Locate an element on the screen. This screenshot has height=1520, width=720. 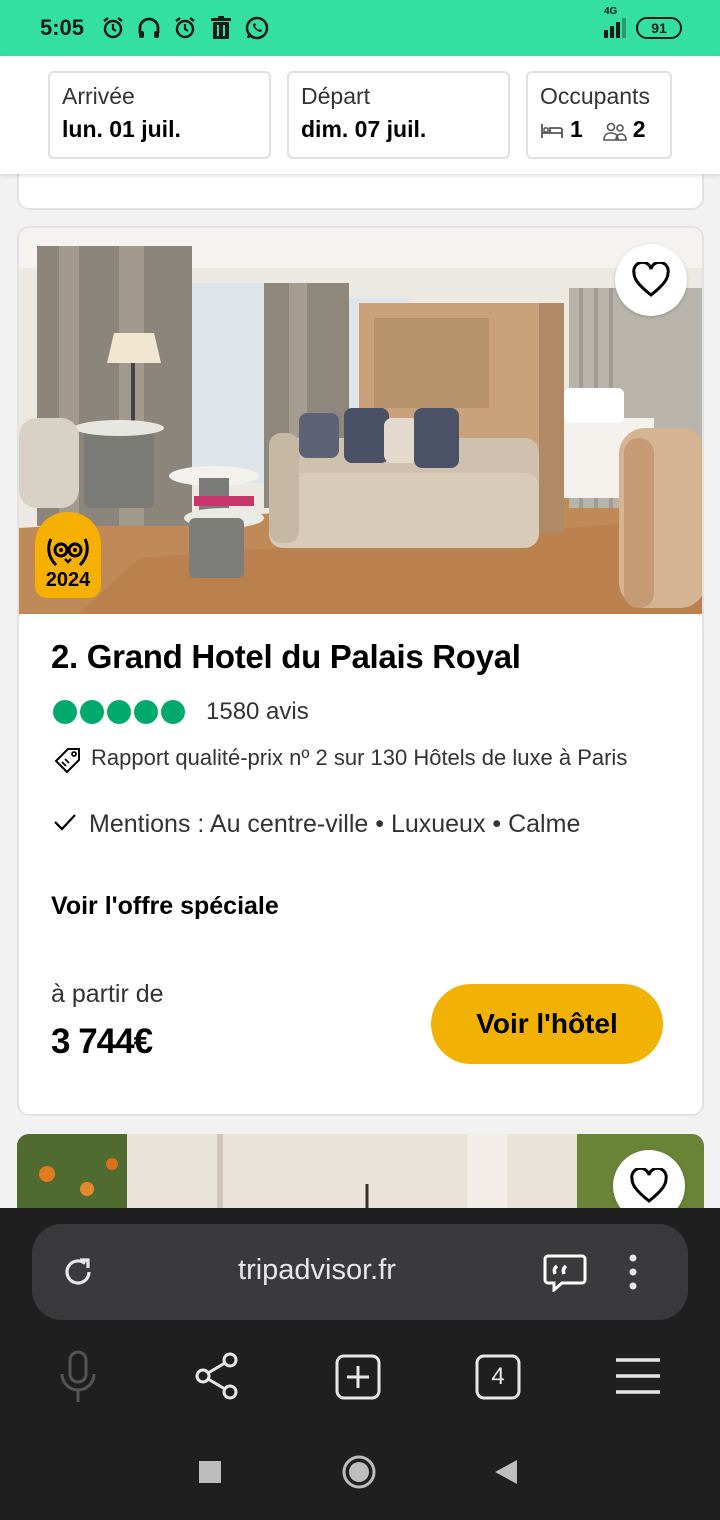
signal-icon: 4G is located at coordinates (615, 22).